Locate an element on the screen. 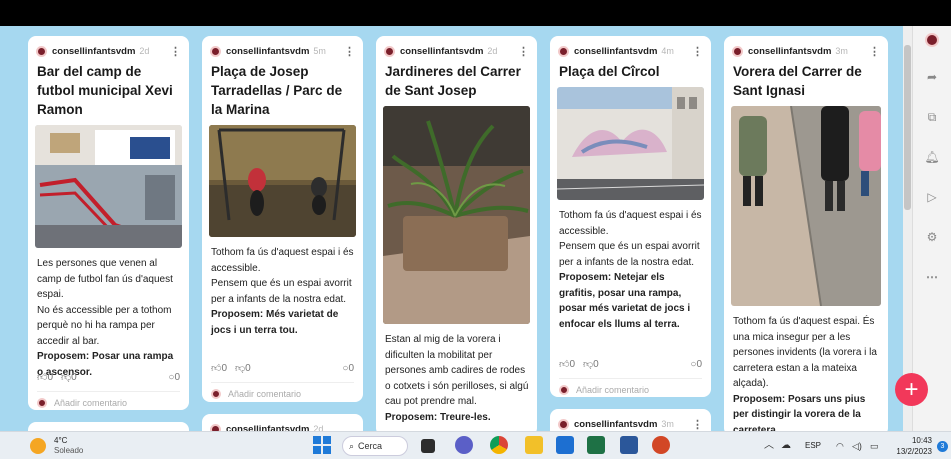 The width and height of the screenshot is (951, 459). teams-chat-icon is located at coordinates (464, 445).